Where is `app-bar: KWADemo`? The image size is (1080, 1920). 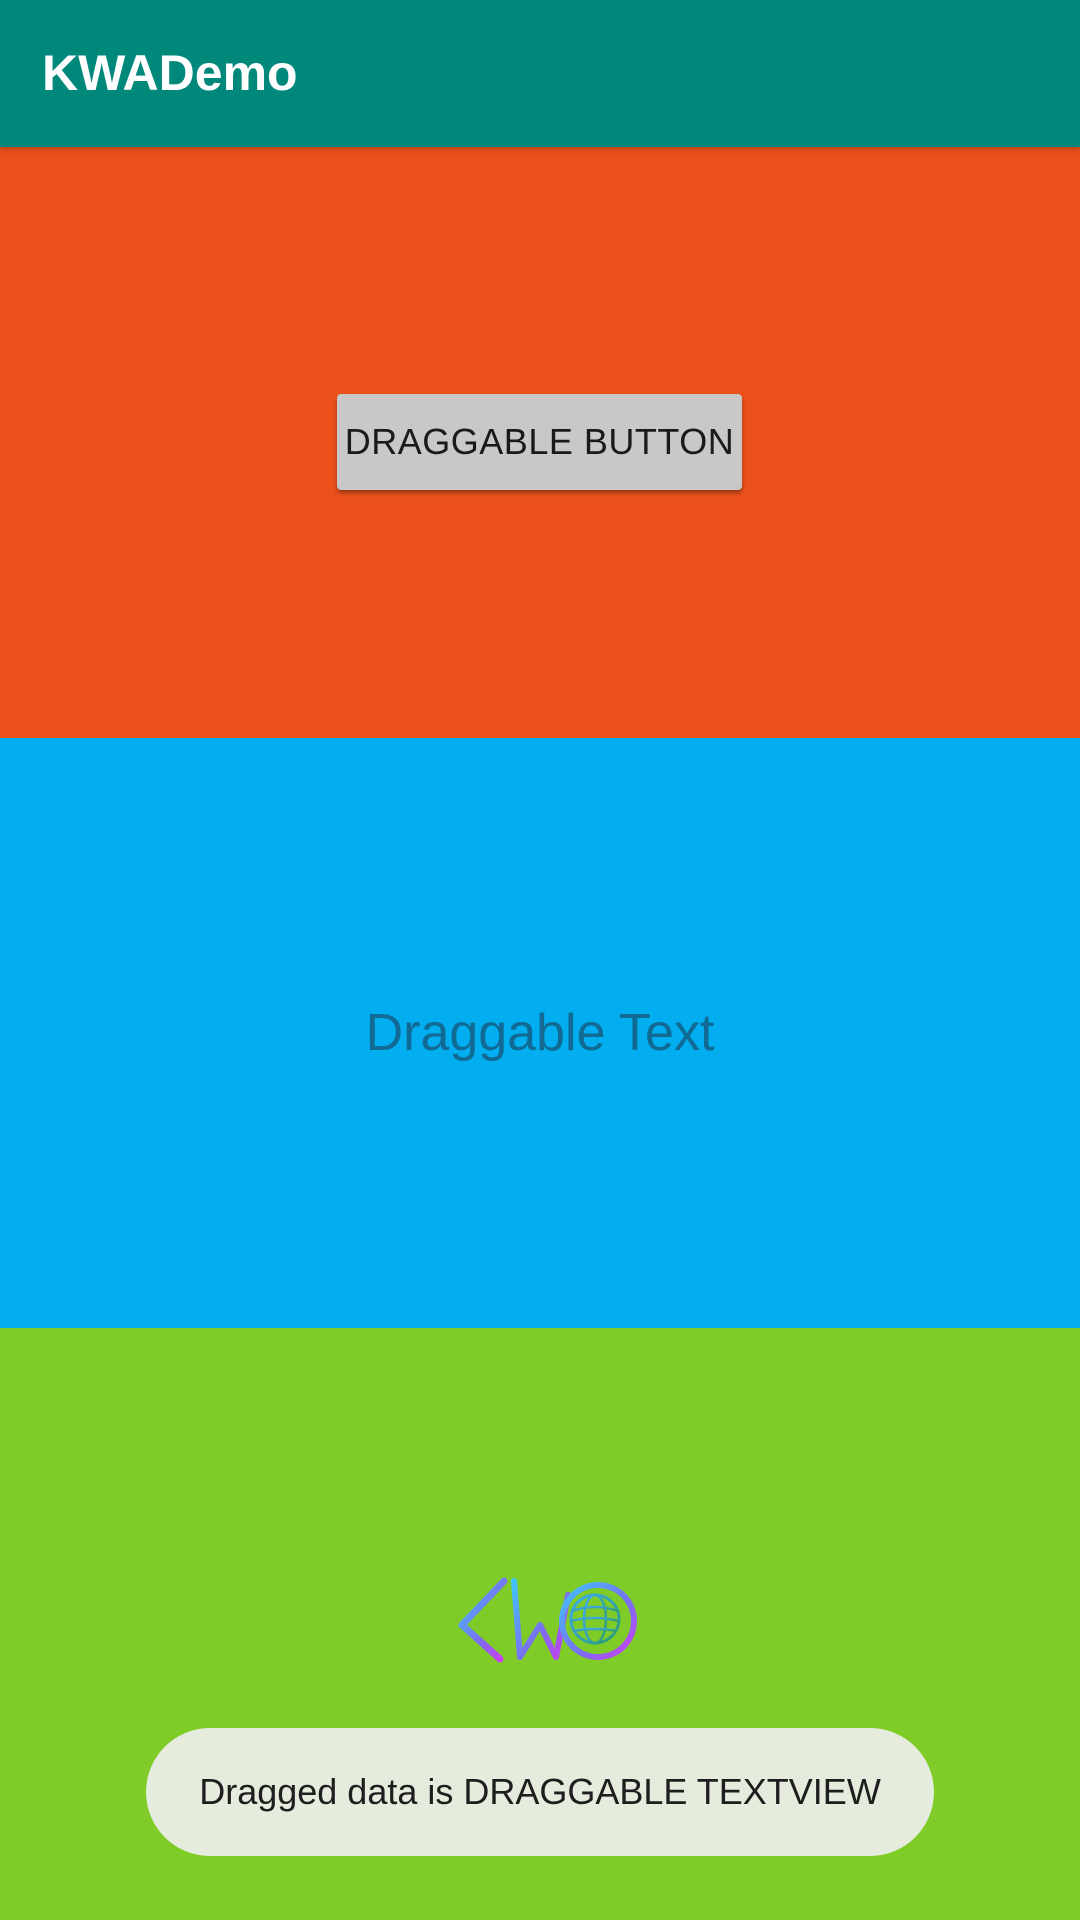 app-bar: KWADemo is located at coordinates (540, 73).